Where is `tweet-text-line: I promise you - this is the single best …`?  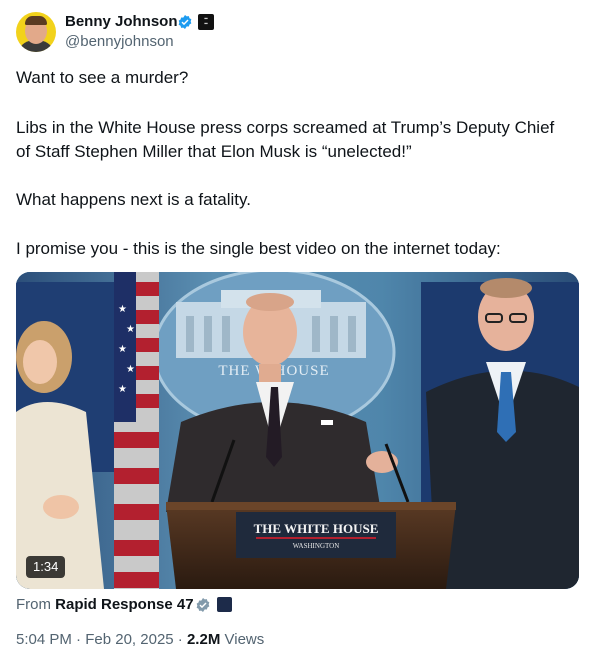
tweet-text-line: I promise you - this is the single best … is located at coordinates (258, 248).